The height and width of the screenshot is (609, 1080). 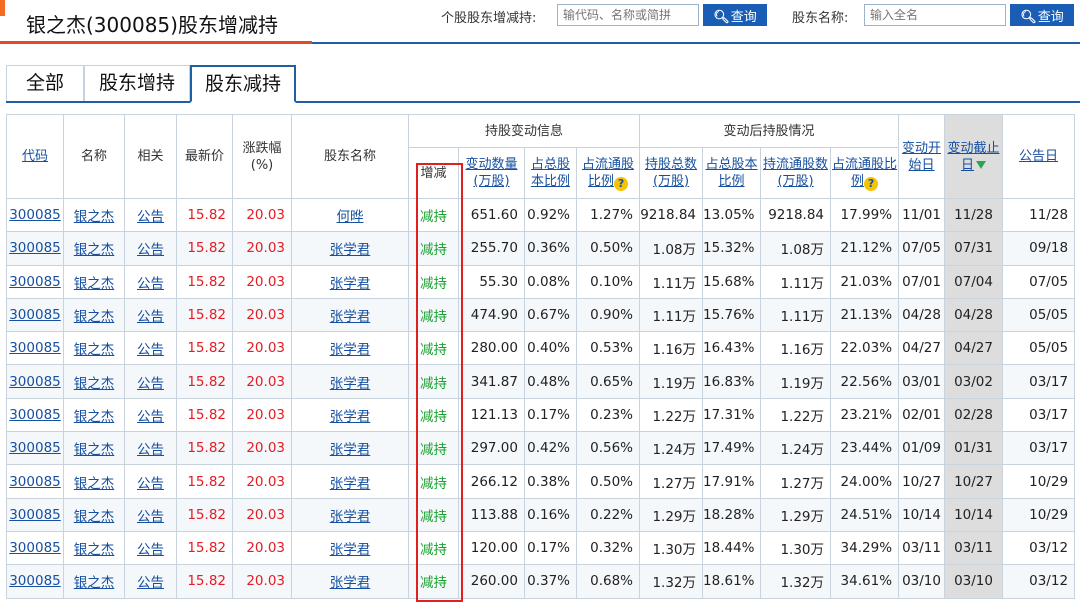 I want to click on tab-decrease: 股东减持, so click(x=243, y=84).